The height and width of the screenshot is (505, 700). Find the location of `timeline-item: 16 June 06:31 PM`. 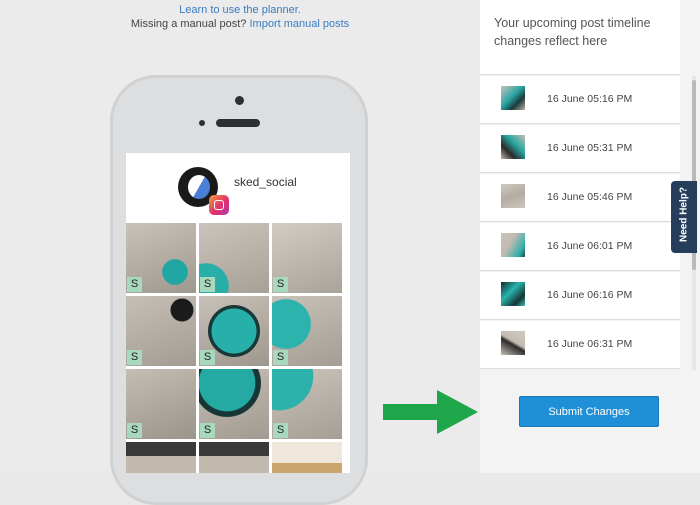

timeline-item: 16 June 06:31 PM is located at coordinates (580, 345).